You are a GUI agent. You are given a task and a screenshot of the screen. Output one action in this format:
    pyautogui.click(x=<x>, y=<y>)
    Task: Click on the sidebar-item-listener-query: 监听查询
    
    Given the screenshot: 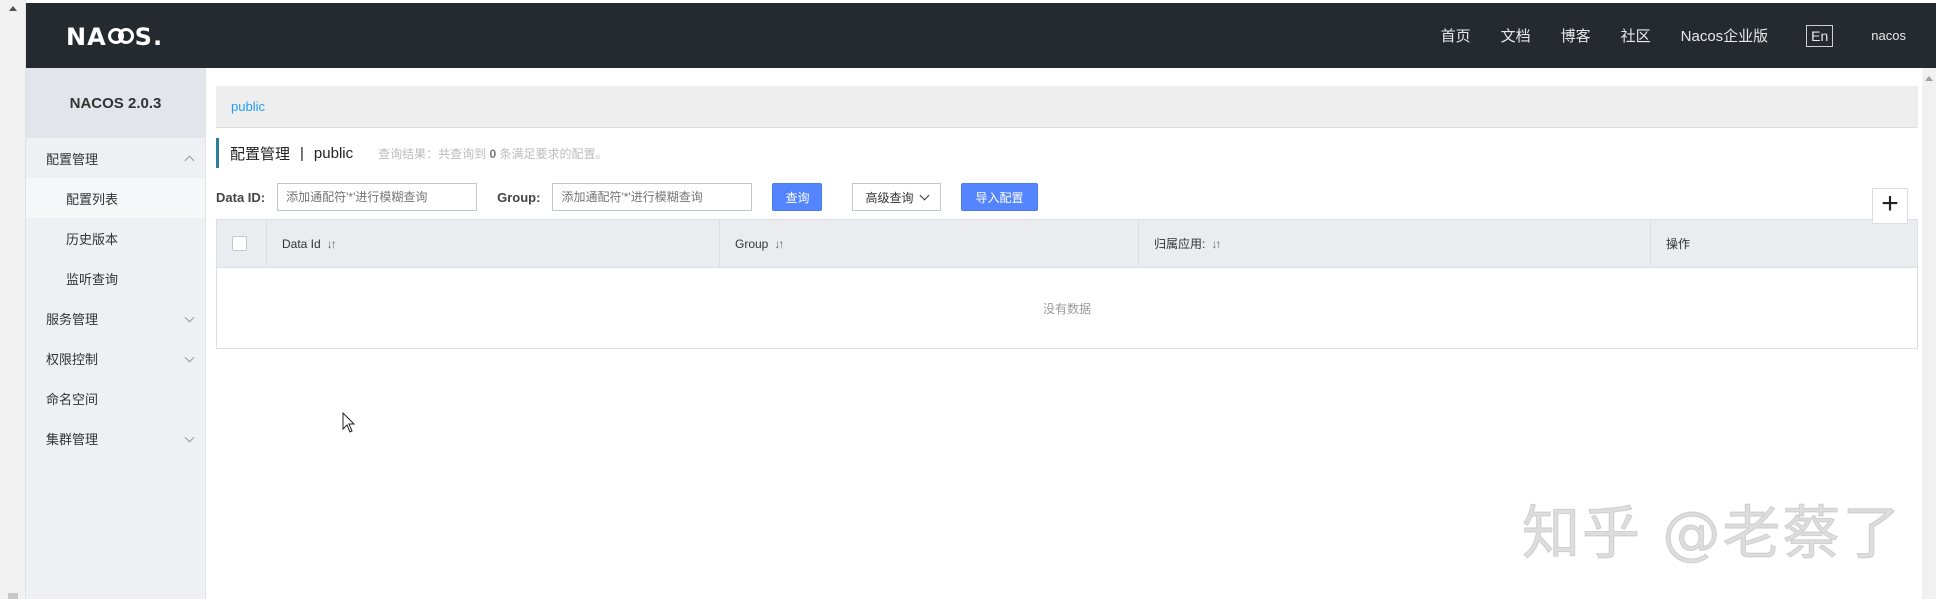 What is the action you would take?
    pyautogui.click(x=115, y=278)
    